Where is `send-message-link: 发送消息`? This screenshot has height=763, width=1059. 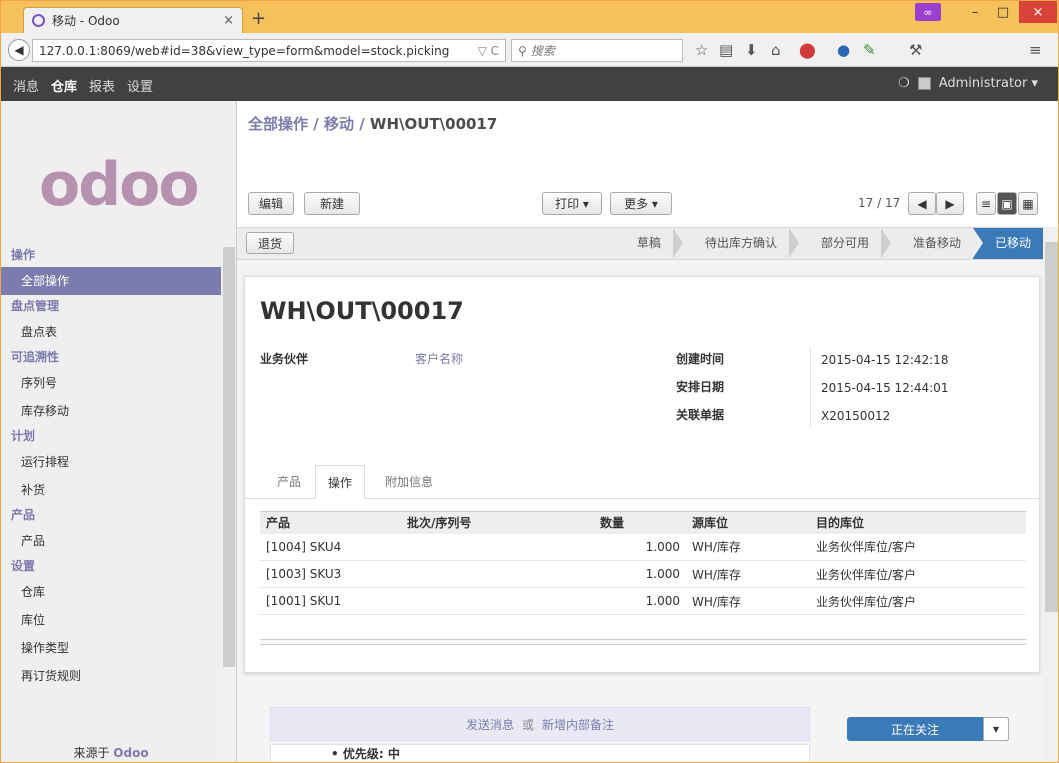 send-message-link: 发送消息 is located at coordinates (490, 725).